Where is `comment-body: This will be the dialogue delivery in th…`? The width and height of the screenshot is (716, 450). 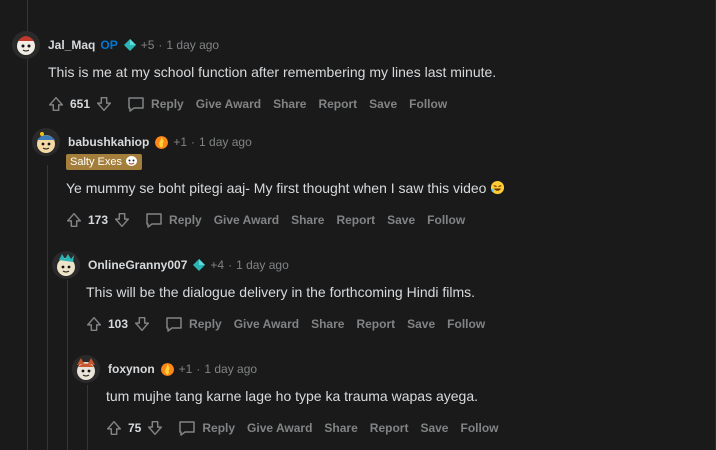 comment-body: This will be the dialogue delivery in th… is located at coordinates (394, 292).